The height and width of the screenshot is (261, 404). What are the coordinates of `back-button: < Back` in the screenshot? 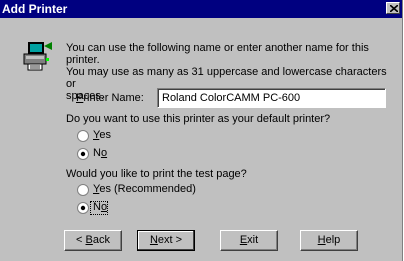 It's located at (93, 240).